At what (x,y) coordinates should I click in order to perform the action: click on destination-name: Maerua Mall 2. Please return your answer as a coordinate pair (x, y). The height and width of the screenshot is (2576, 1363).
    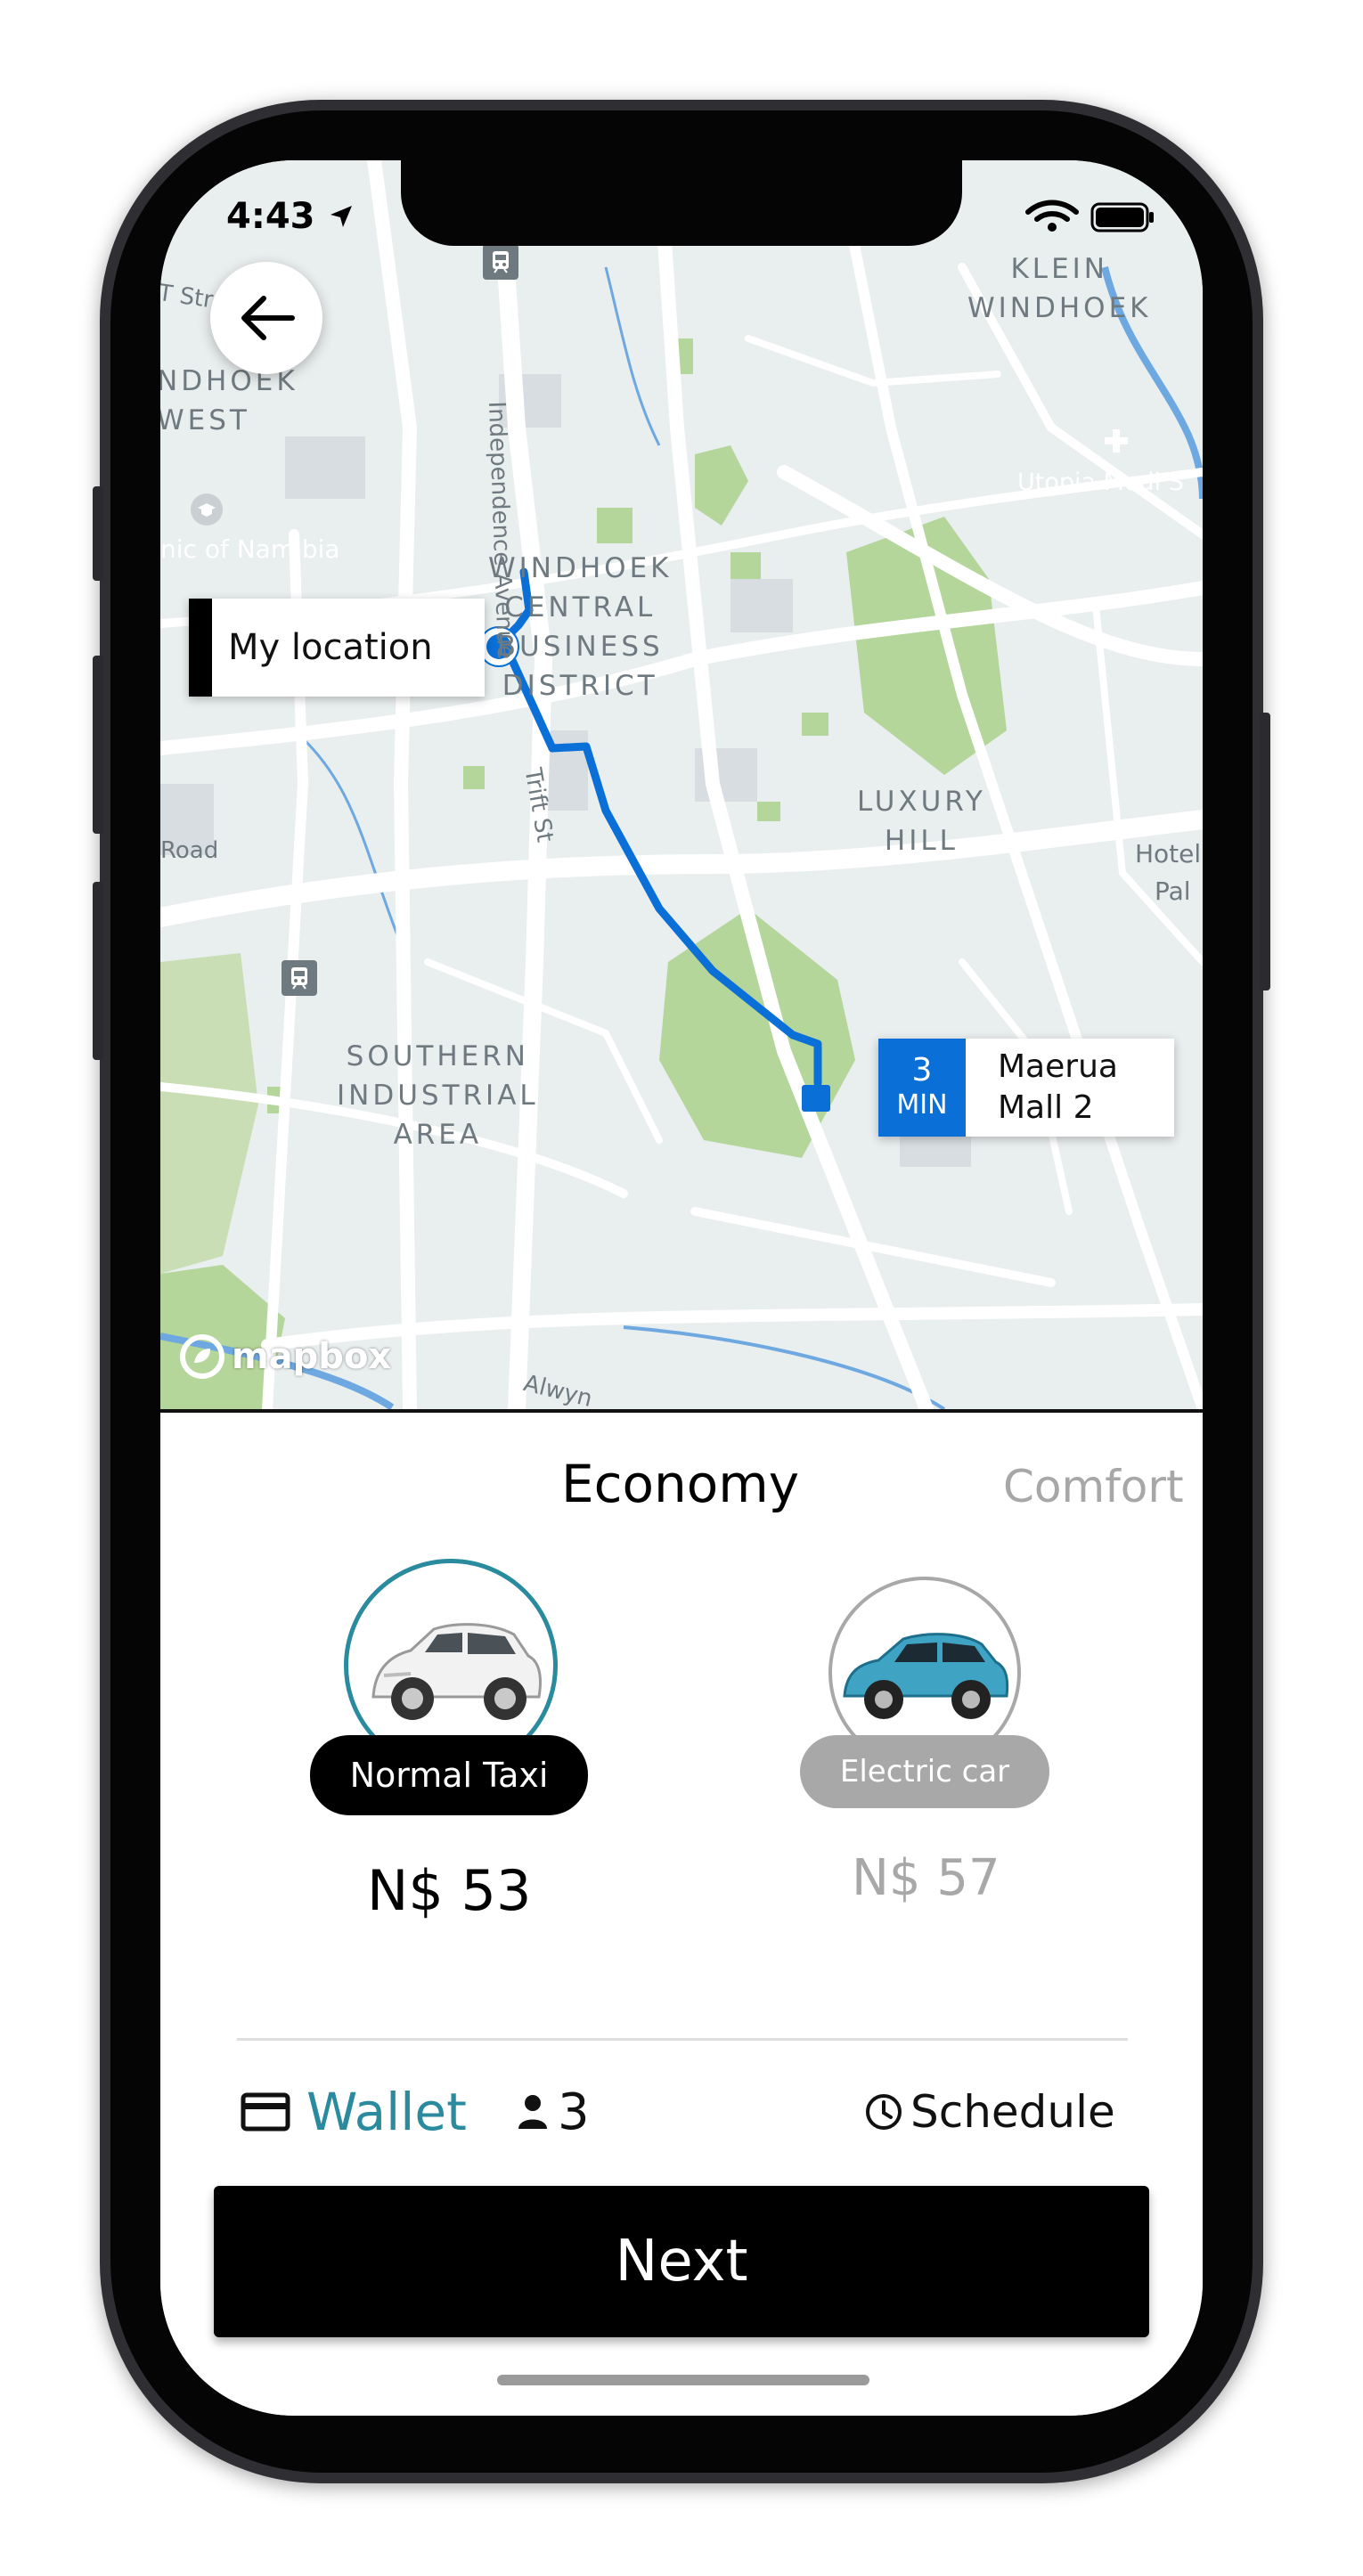
    Looking at the image, I should click on (1042, 1088).